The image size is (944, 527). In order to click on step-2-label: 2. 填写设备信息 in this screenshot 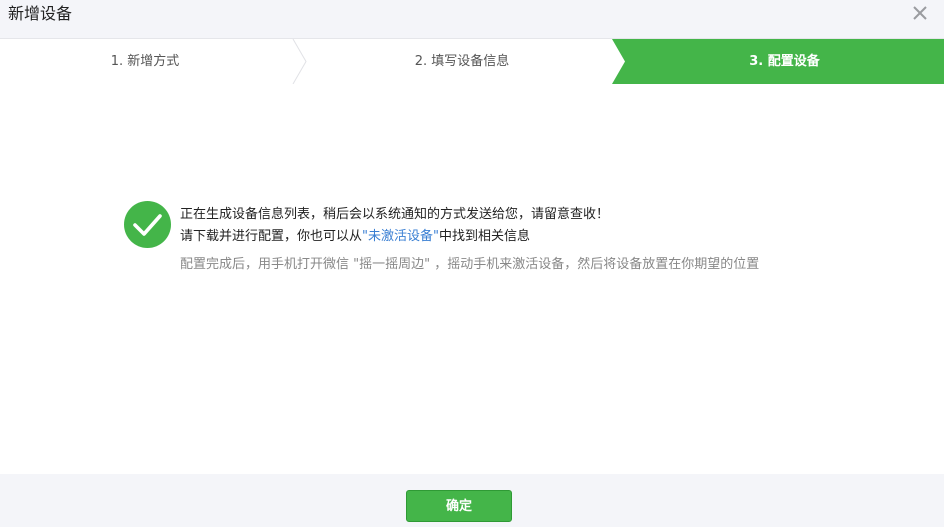, I will do `click(462, 61)`.